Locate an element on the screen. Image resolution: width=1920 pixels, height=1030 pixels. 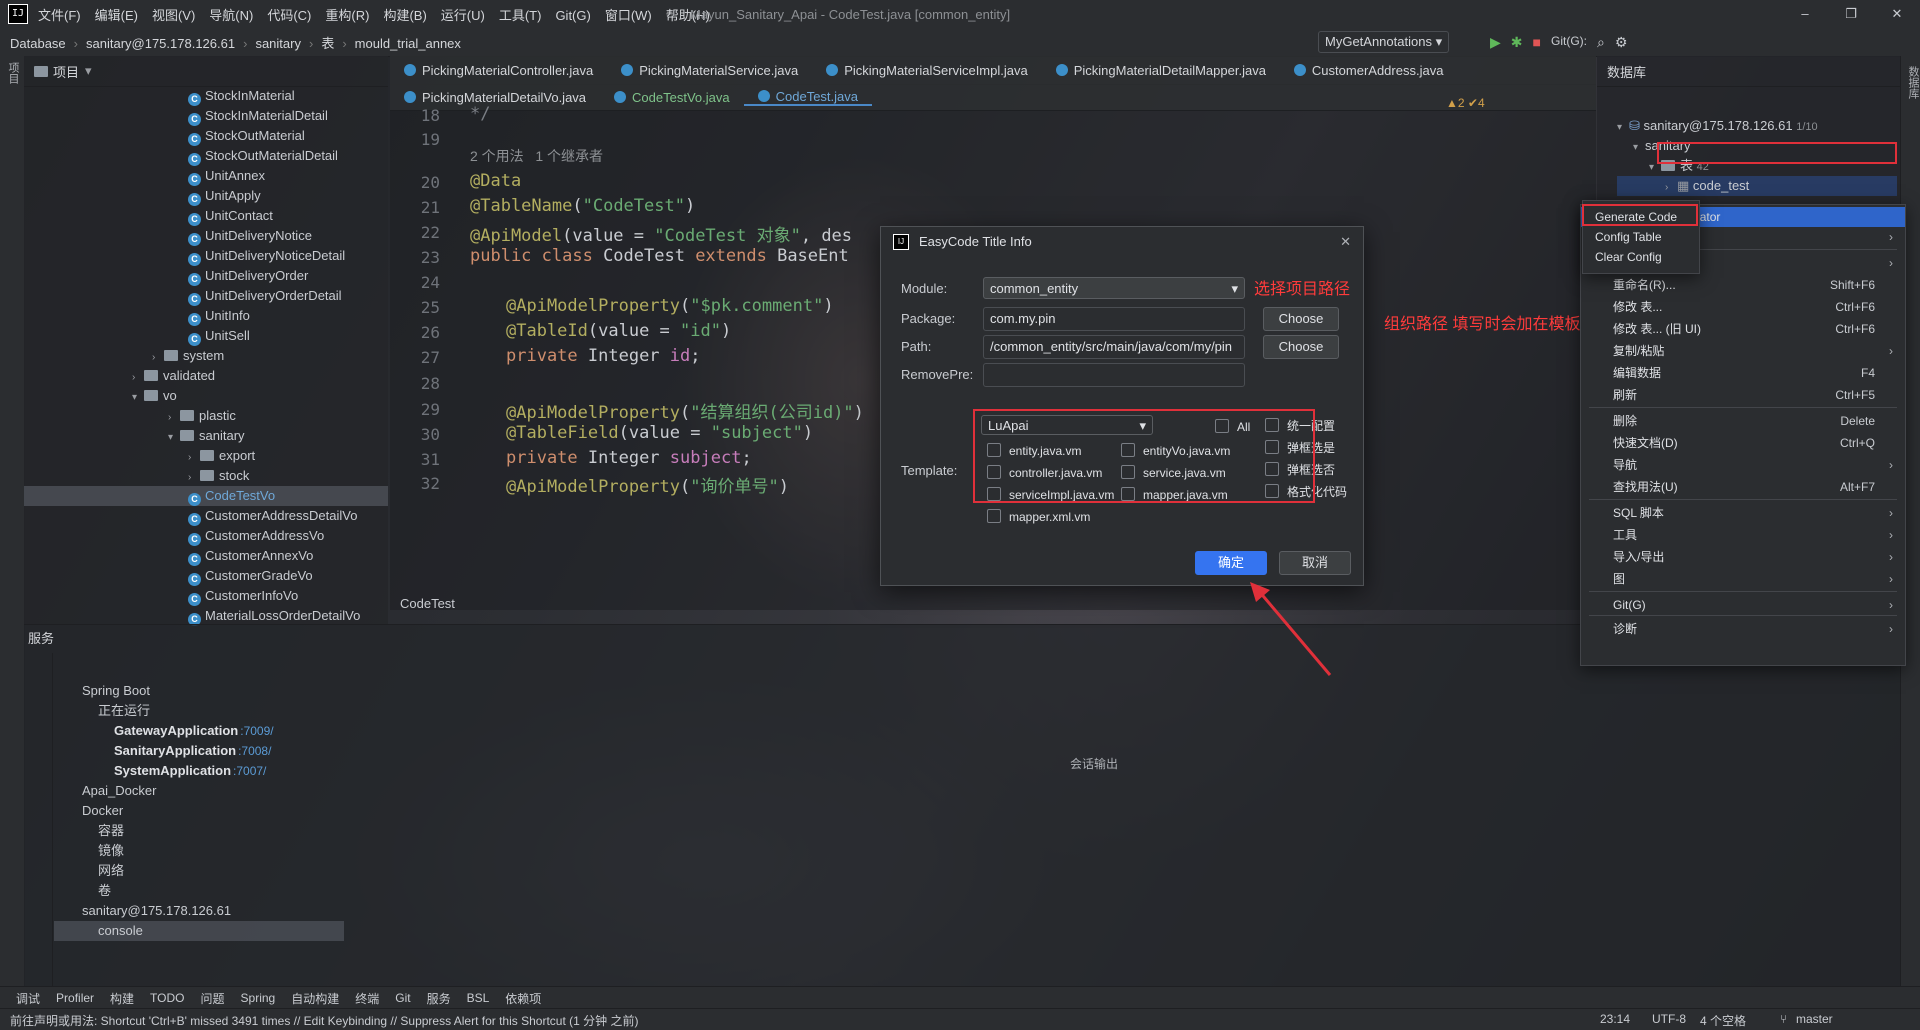
editor-tab: PickingMaterialServiceImpl.java is located at coordinates (927, 70).